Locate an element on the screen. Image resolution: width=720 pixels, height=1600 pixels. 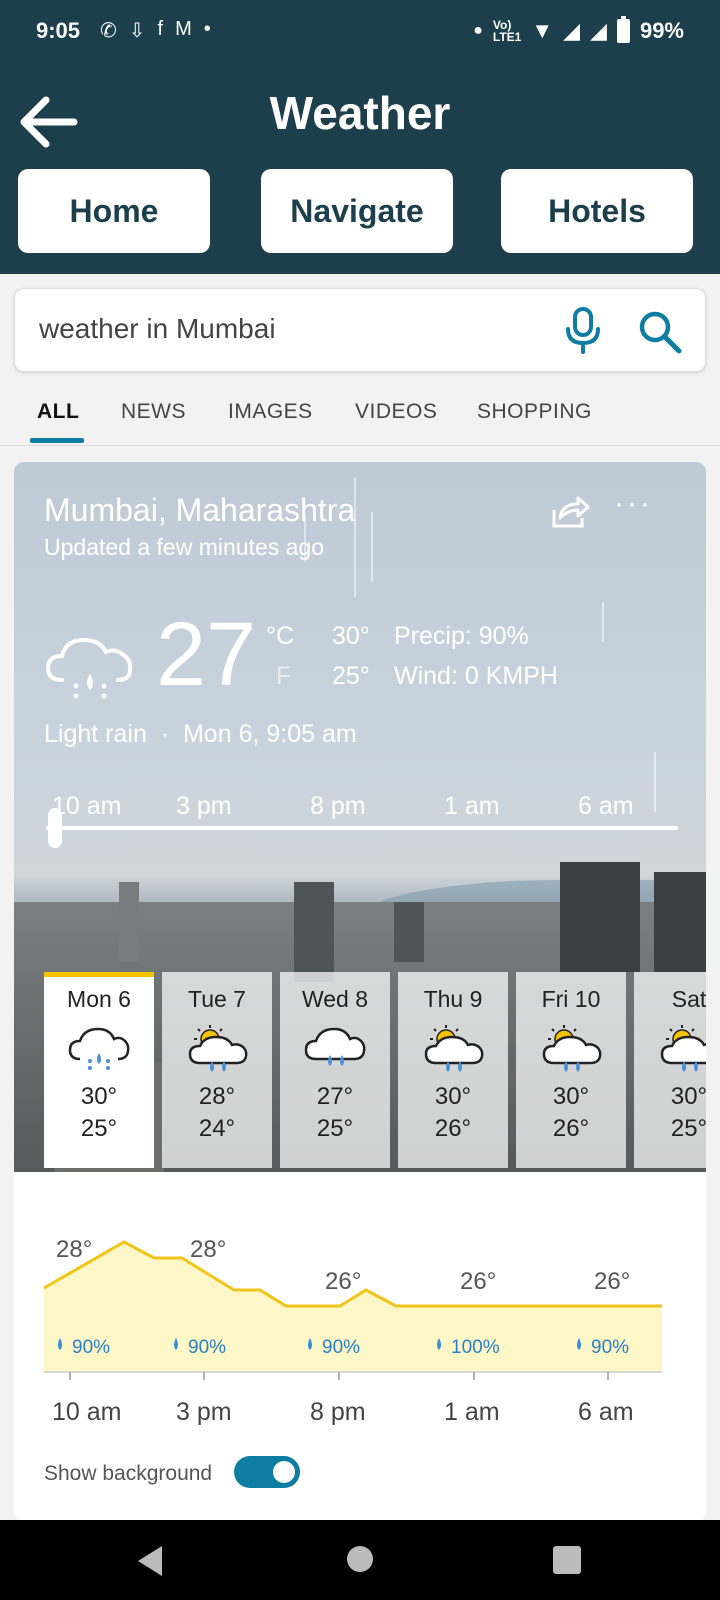
navigate-button: Navigate is located at coordinates (357, 211).